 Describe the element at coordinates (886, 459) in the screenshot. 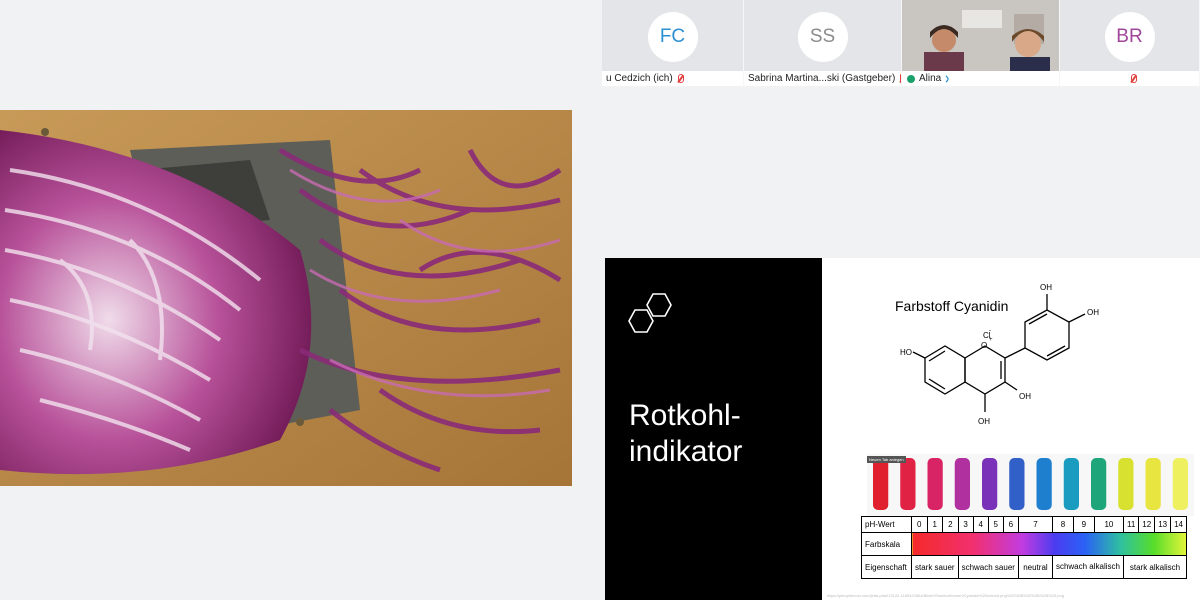

I see `new-tab-tooltip: Neuen Tab anlegen` at that location.